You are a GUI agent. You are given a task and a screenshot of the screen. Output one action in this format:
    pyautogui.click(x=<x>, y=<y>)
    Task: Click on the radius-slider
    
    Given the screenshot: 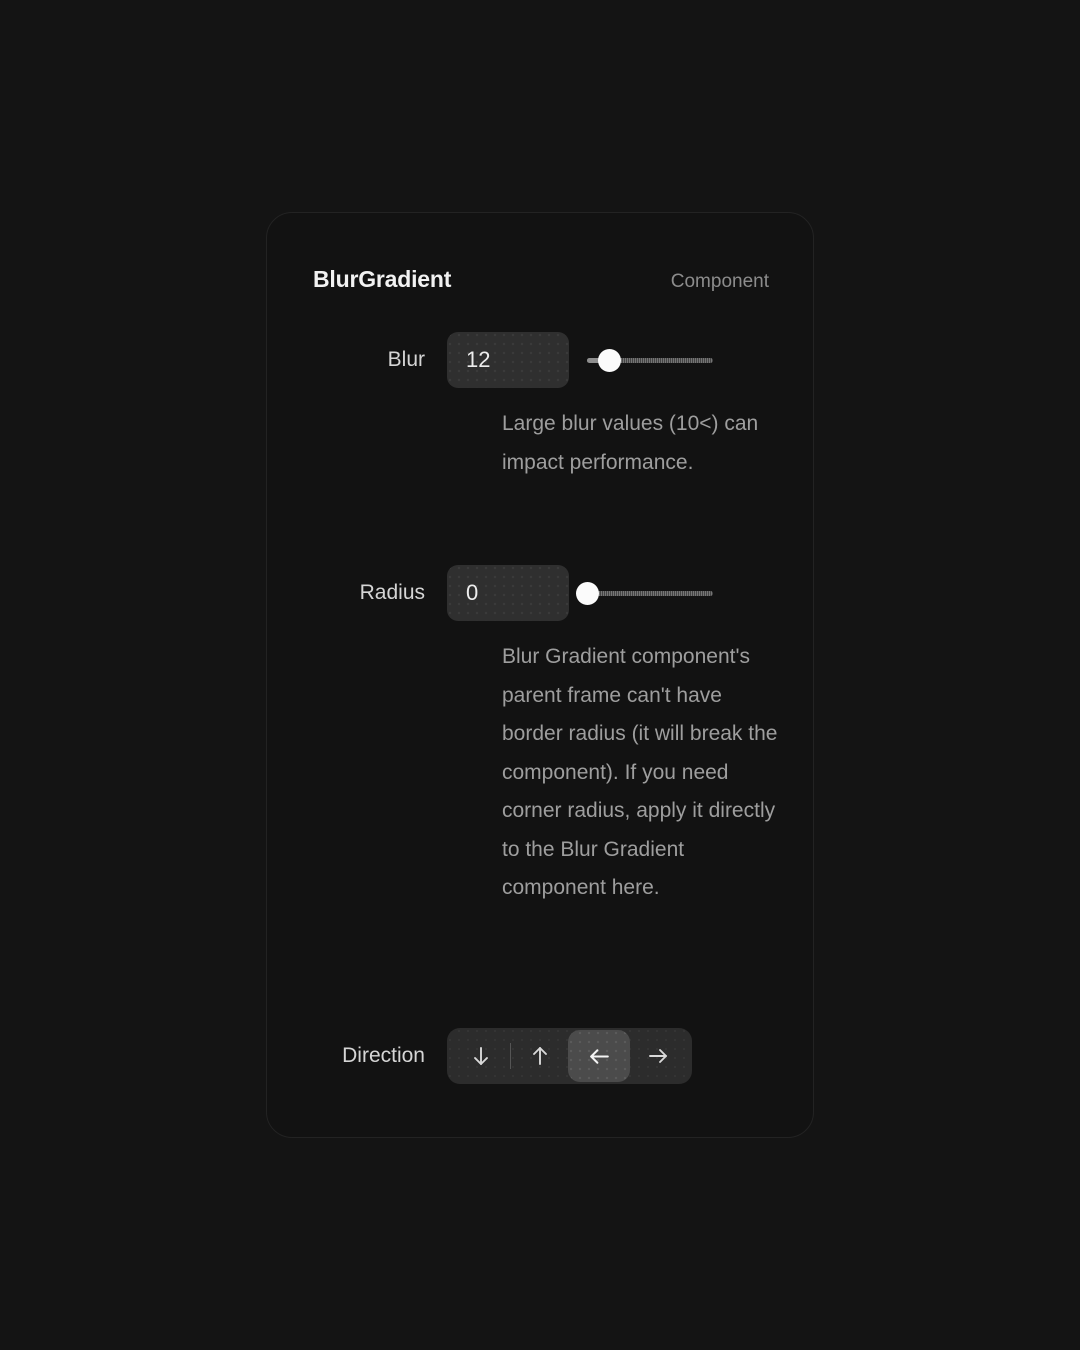 What is the action you would take?
    pyautogui.click(x=644, y=593)
    